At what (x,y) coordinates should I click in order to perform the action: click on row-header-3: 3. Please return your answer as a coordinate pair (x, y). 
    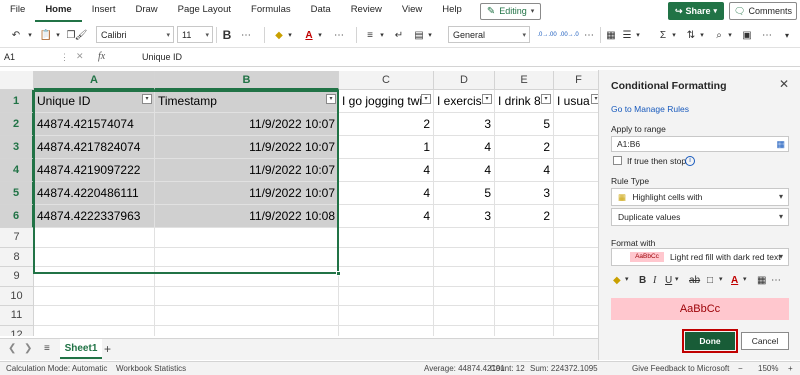
    Looking at the image, I should click on (17, 147).